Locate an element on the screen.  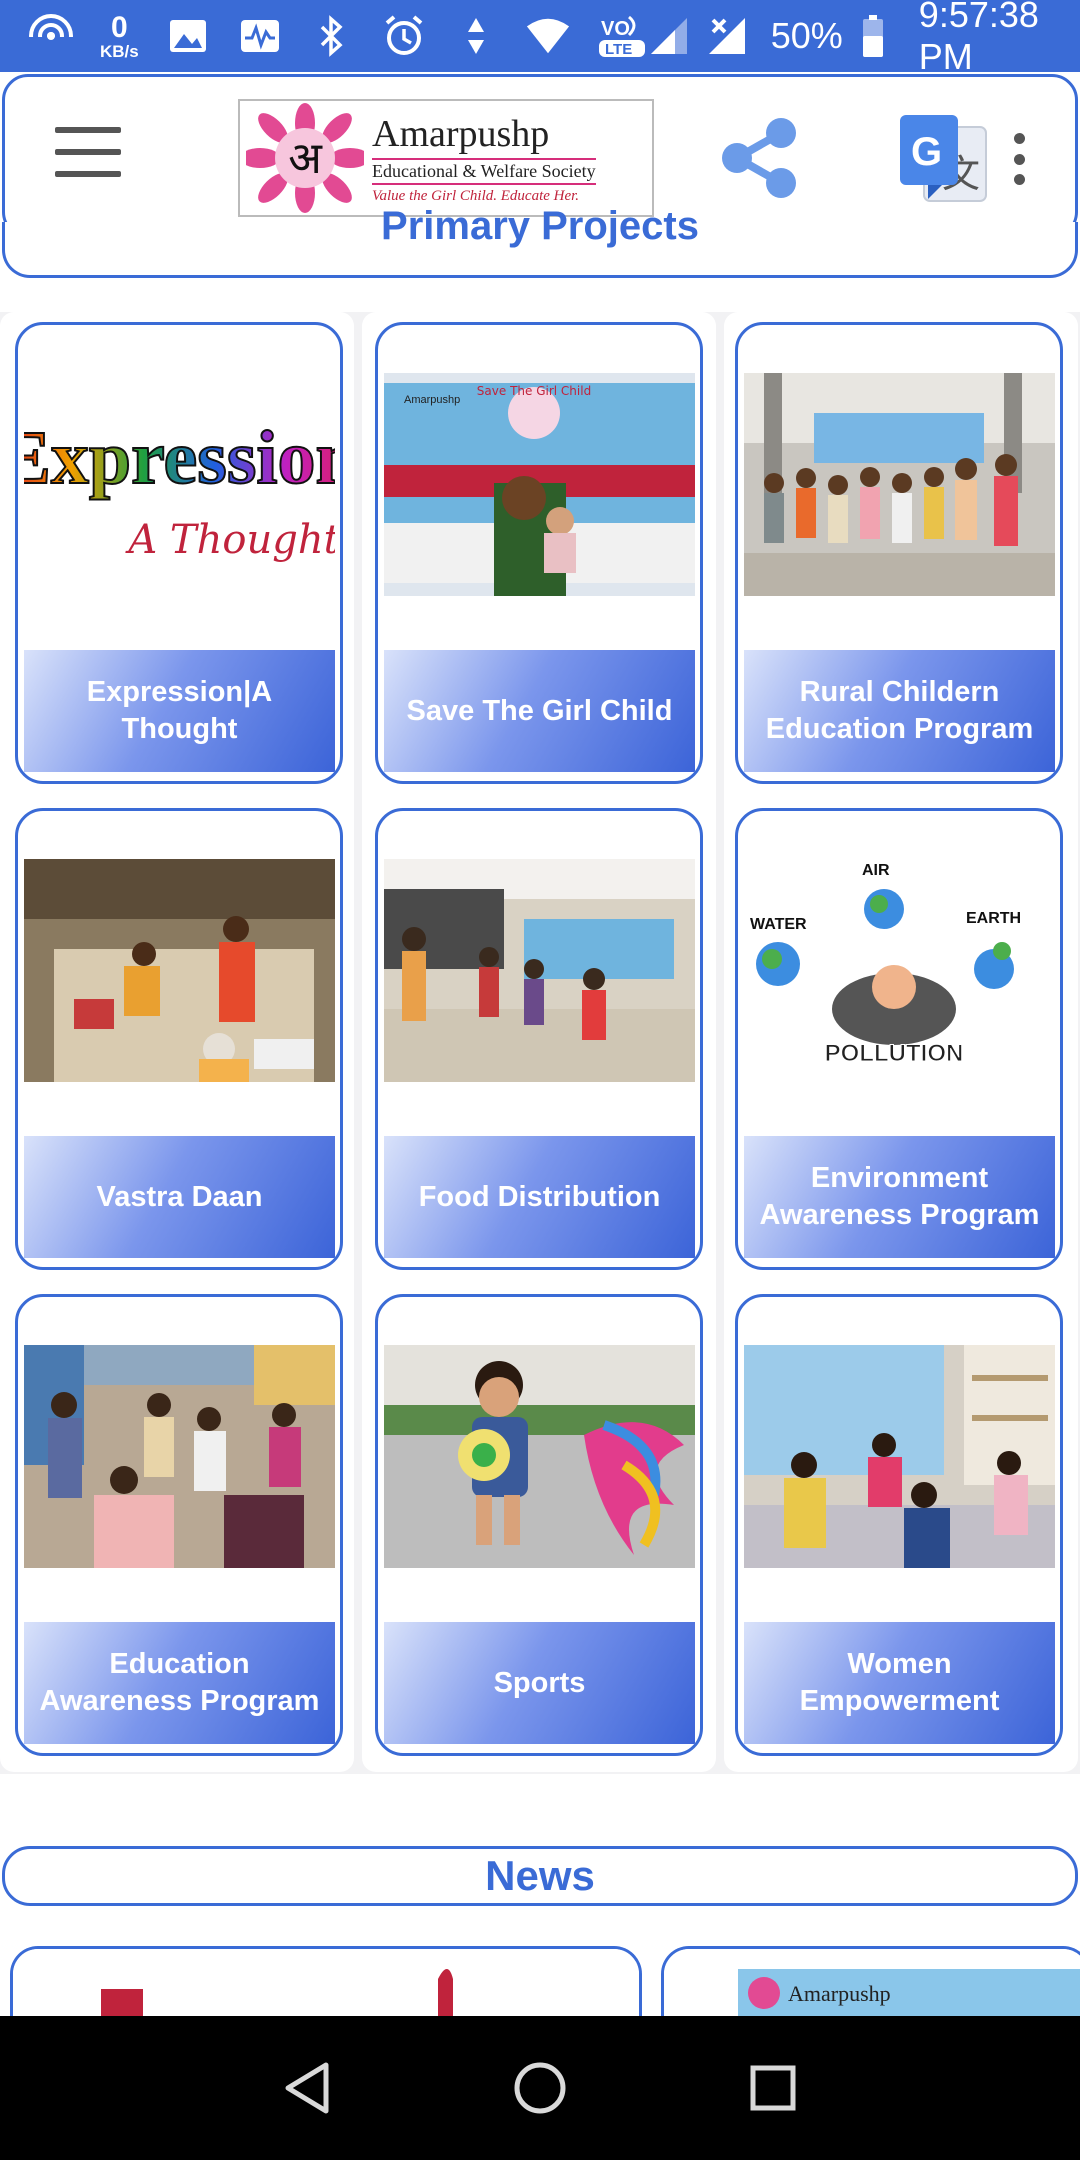
navigation-bar is located at coordinates (540, 2088).